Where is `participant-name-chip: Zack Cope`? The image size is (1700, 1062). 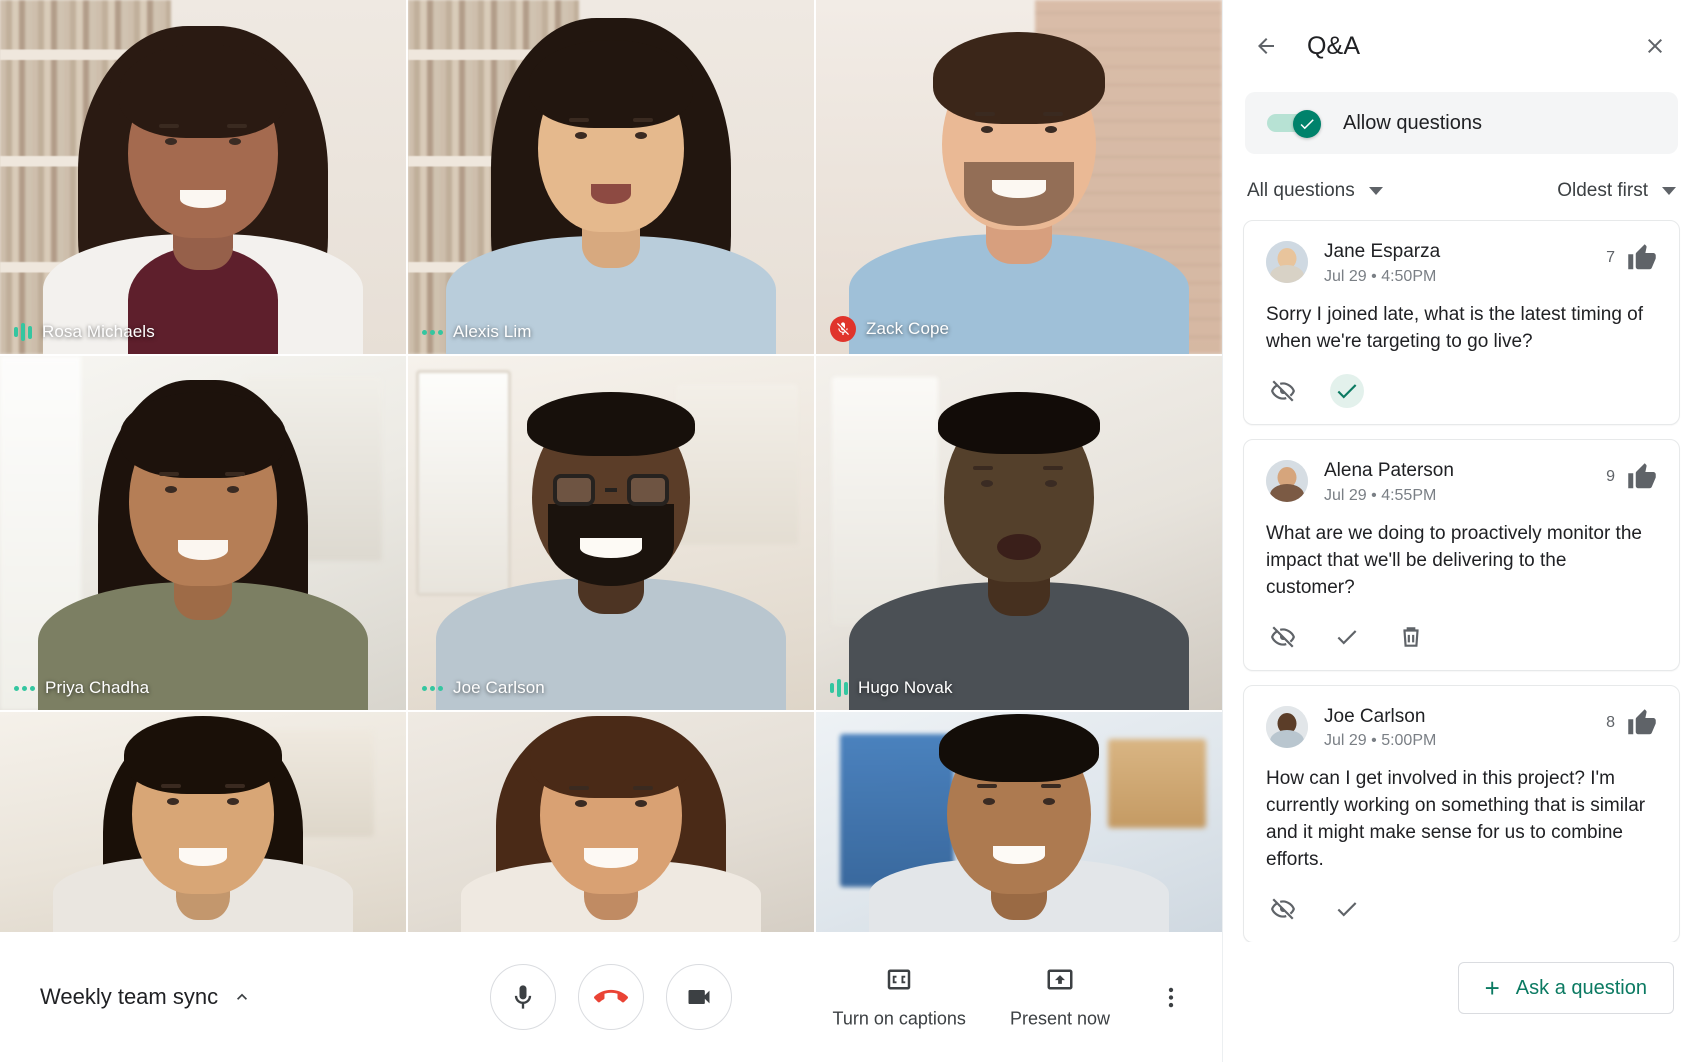
participant-name-chip: Zack Cope is located at coordinates (889, 329).